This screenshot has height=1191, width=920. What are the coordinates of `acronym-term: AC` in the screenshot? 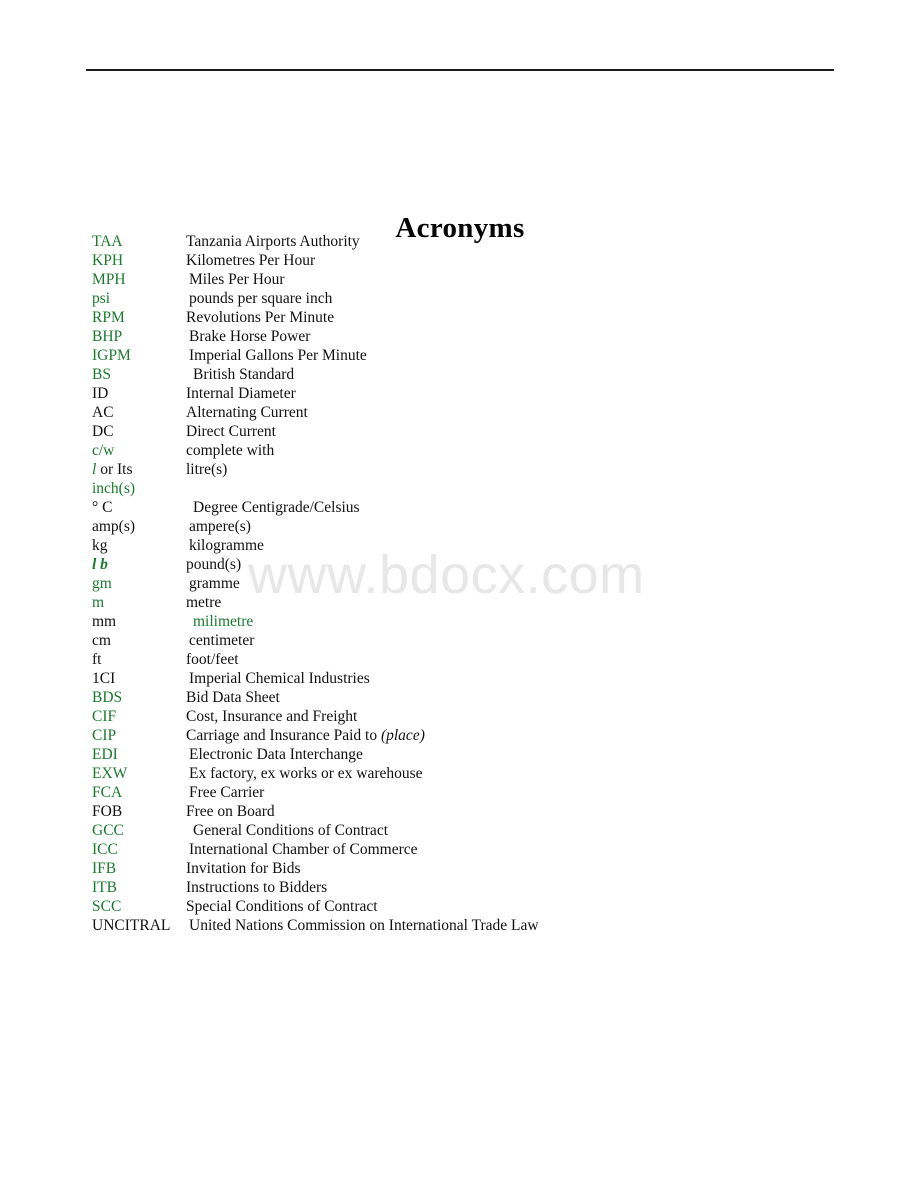 It's located at (103, 412).